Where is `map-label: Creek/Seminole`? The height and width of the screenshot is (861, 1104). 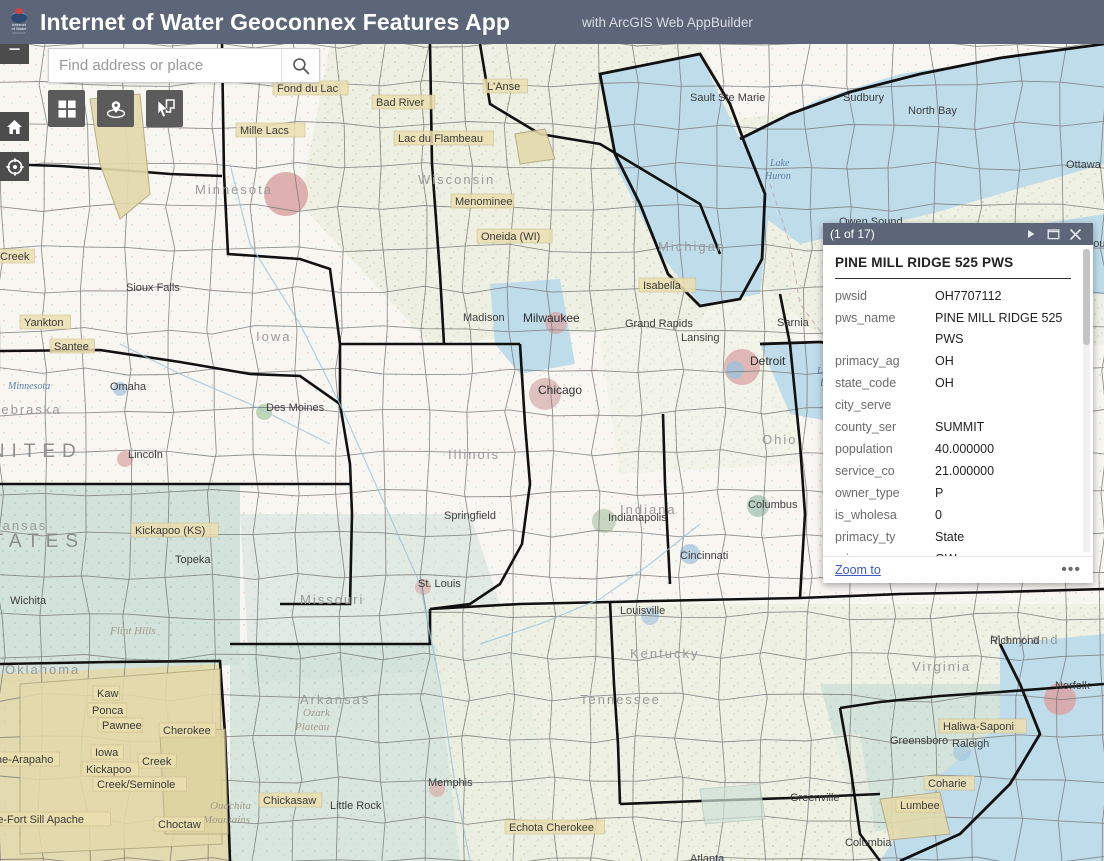 map-label: Creek/Seminole is located at coordinates (136, 785).